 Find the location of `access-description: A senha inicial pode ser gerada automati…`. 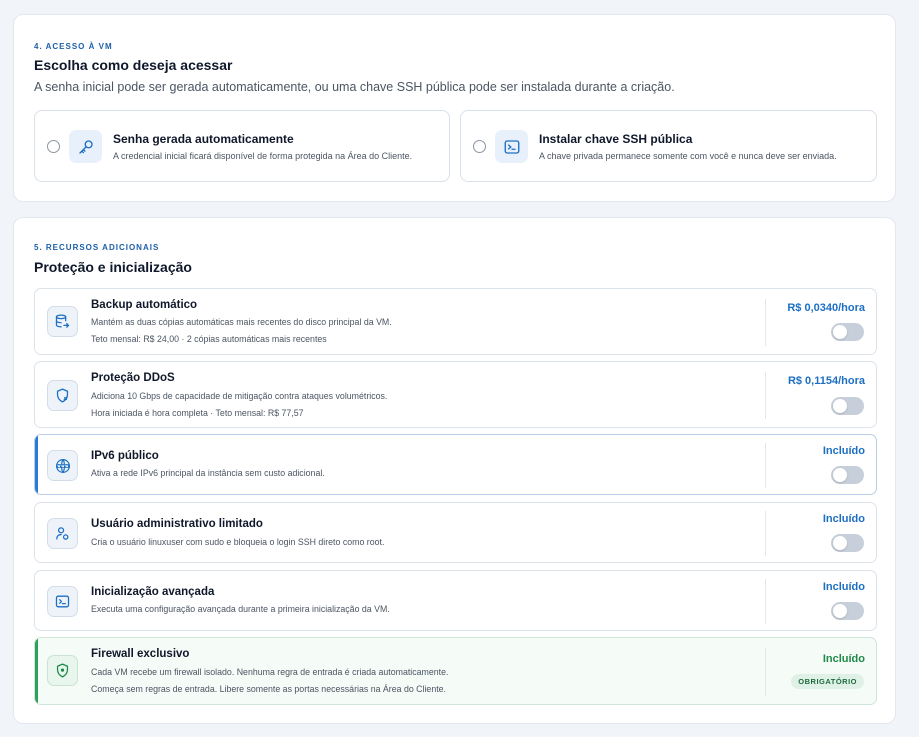

access-description: A senha inicial pode ser gerada automati… is located at coordinates (354, 87).